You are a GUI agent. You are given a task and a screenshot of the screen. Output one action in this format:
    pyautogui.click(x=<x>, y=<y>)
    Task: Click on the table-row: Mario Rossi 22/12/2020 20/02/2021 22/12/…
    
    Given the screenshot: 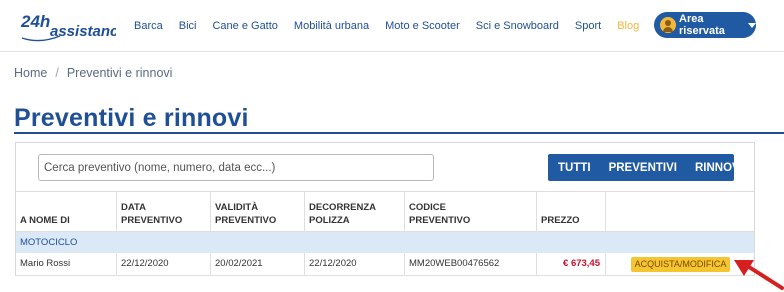 What is the action you would take?
    pyautogui.click(x=385, y=264)
    